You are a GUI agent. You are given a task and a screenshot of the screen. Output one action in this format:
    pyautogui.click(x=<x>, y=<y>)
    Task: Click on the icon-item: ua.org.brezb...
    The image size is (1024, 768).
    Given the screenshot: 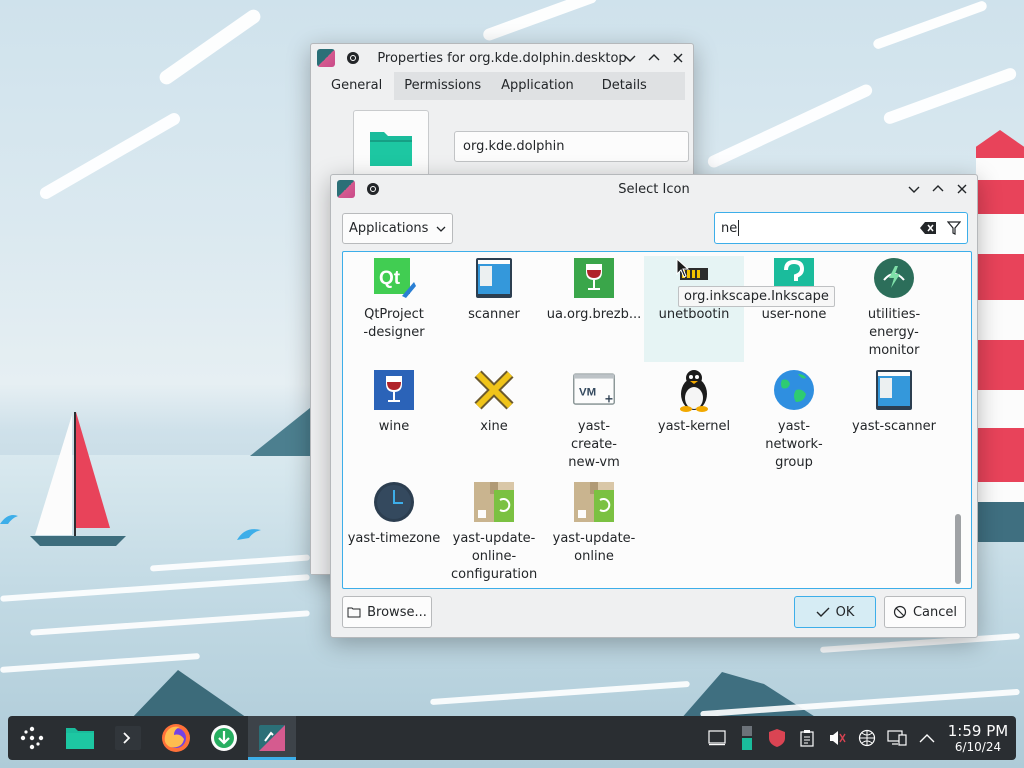 What is the action you would take?
    pyautogui.click(x=594, y=290)
    